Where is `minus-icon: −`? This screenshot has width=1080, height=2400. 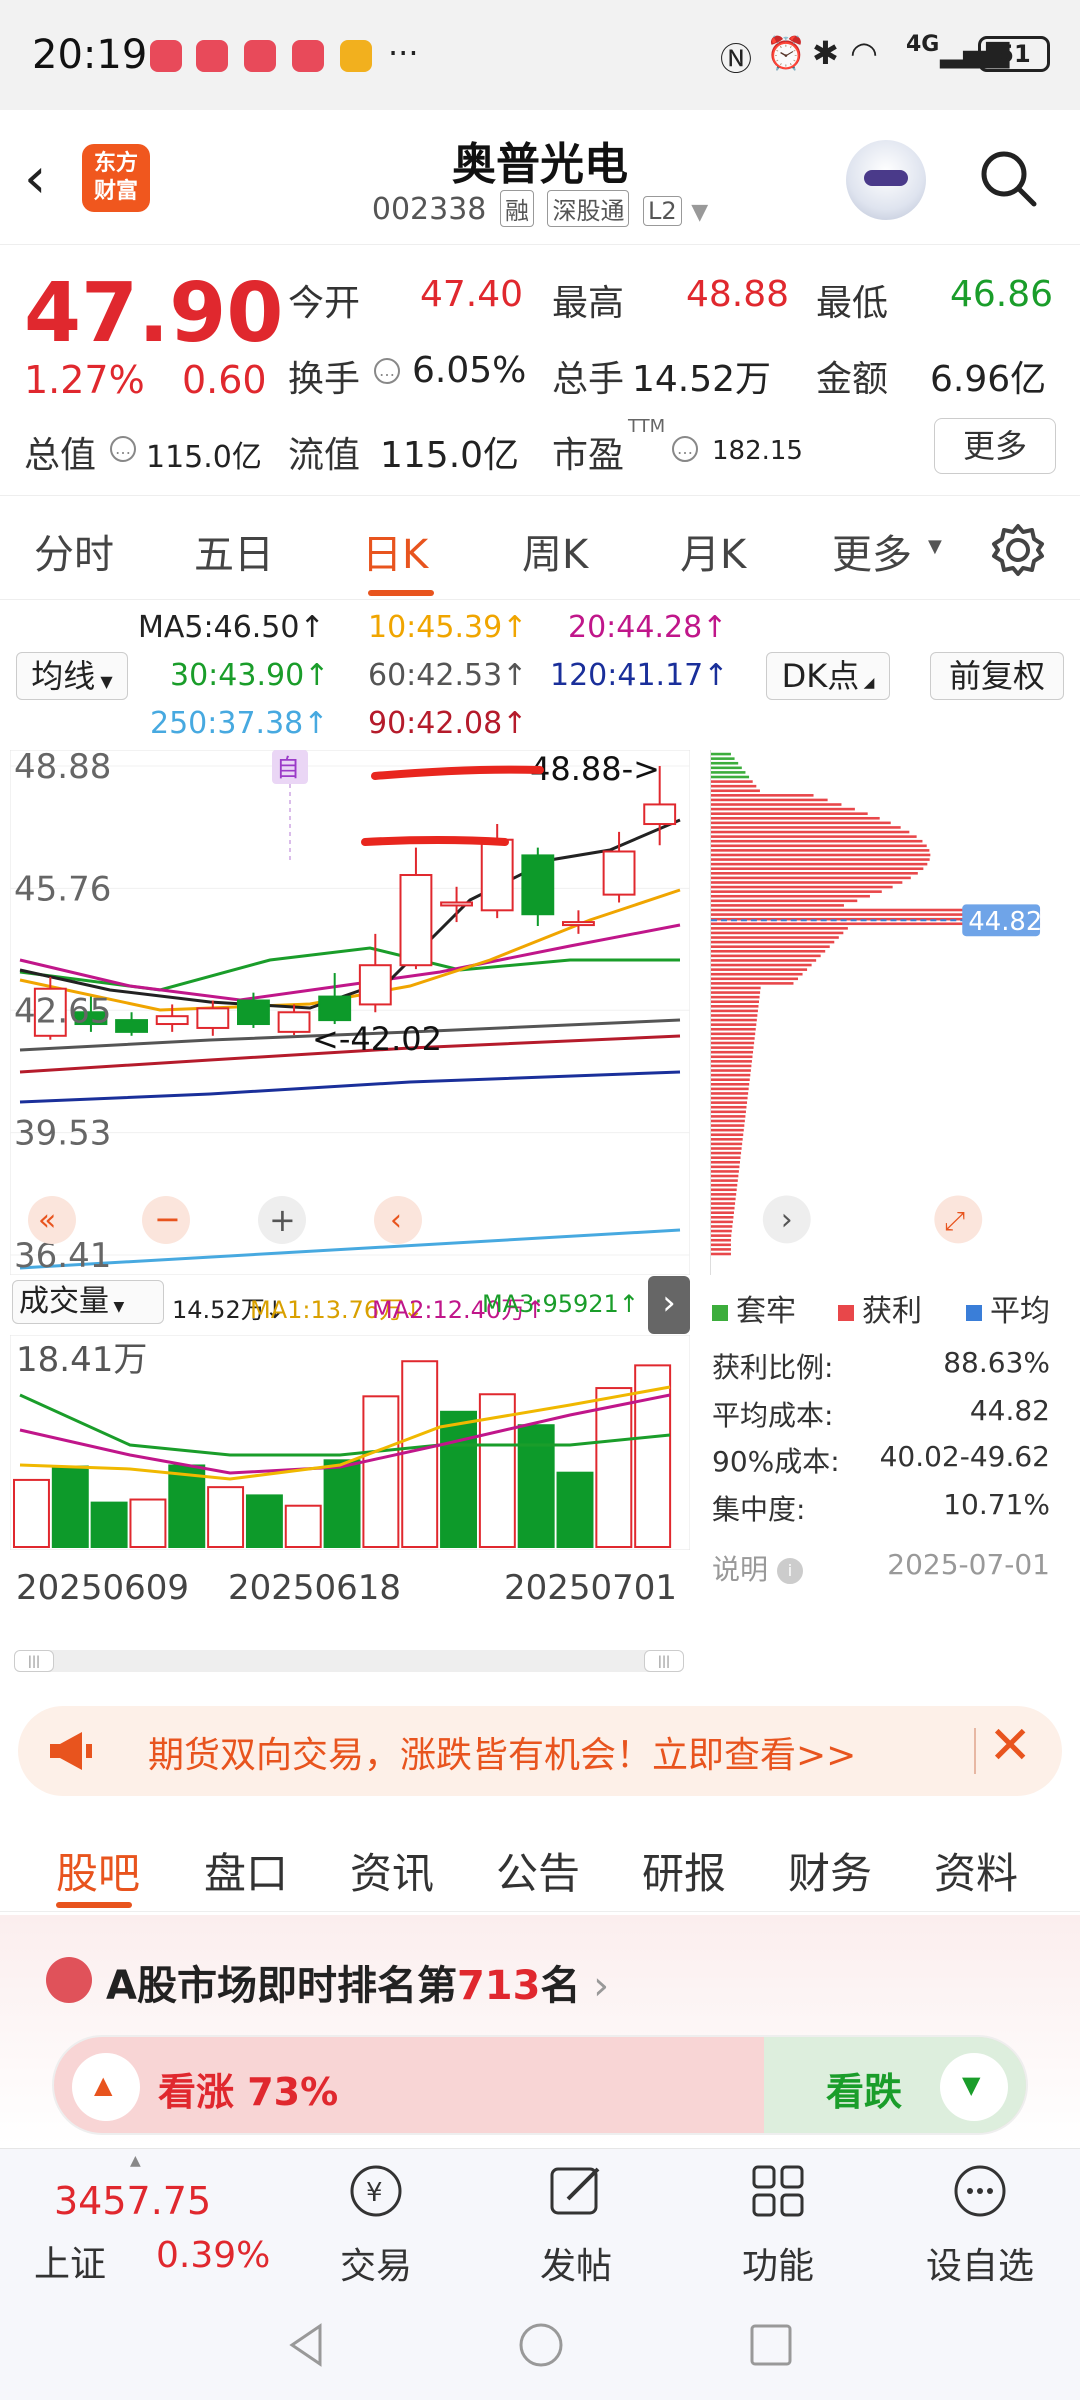
minus-icon: − is located at coordinates (167, 1219).